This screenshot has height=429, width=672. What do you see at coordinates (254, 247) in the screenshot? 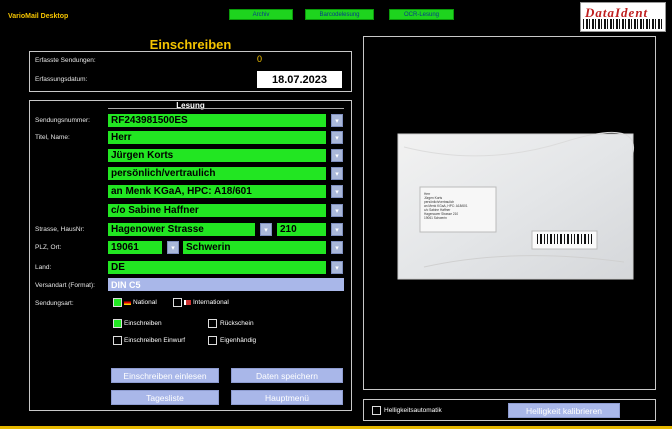
I see `ort-field: Schwerin` at bounding box center [254, 247].